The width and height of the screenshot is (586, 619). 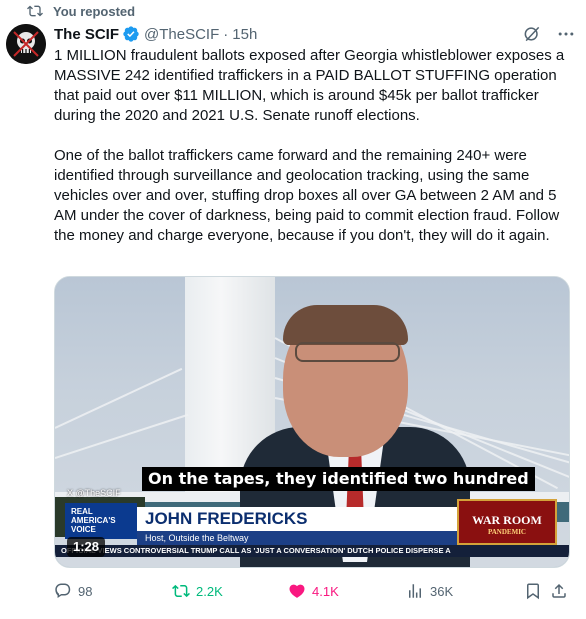 What do you see at coordinates (131, 34) in the screenshot?
I see `verified-badge-icon` at bounding box center [131, 34].